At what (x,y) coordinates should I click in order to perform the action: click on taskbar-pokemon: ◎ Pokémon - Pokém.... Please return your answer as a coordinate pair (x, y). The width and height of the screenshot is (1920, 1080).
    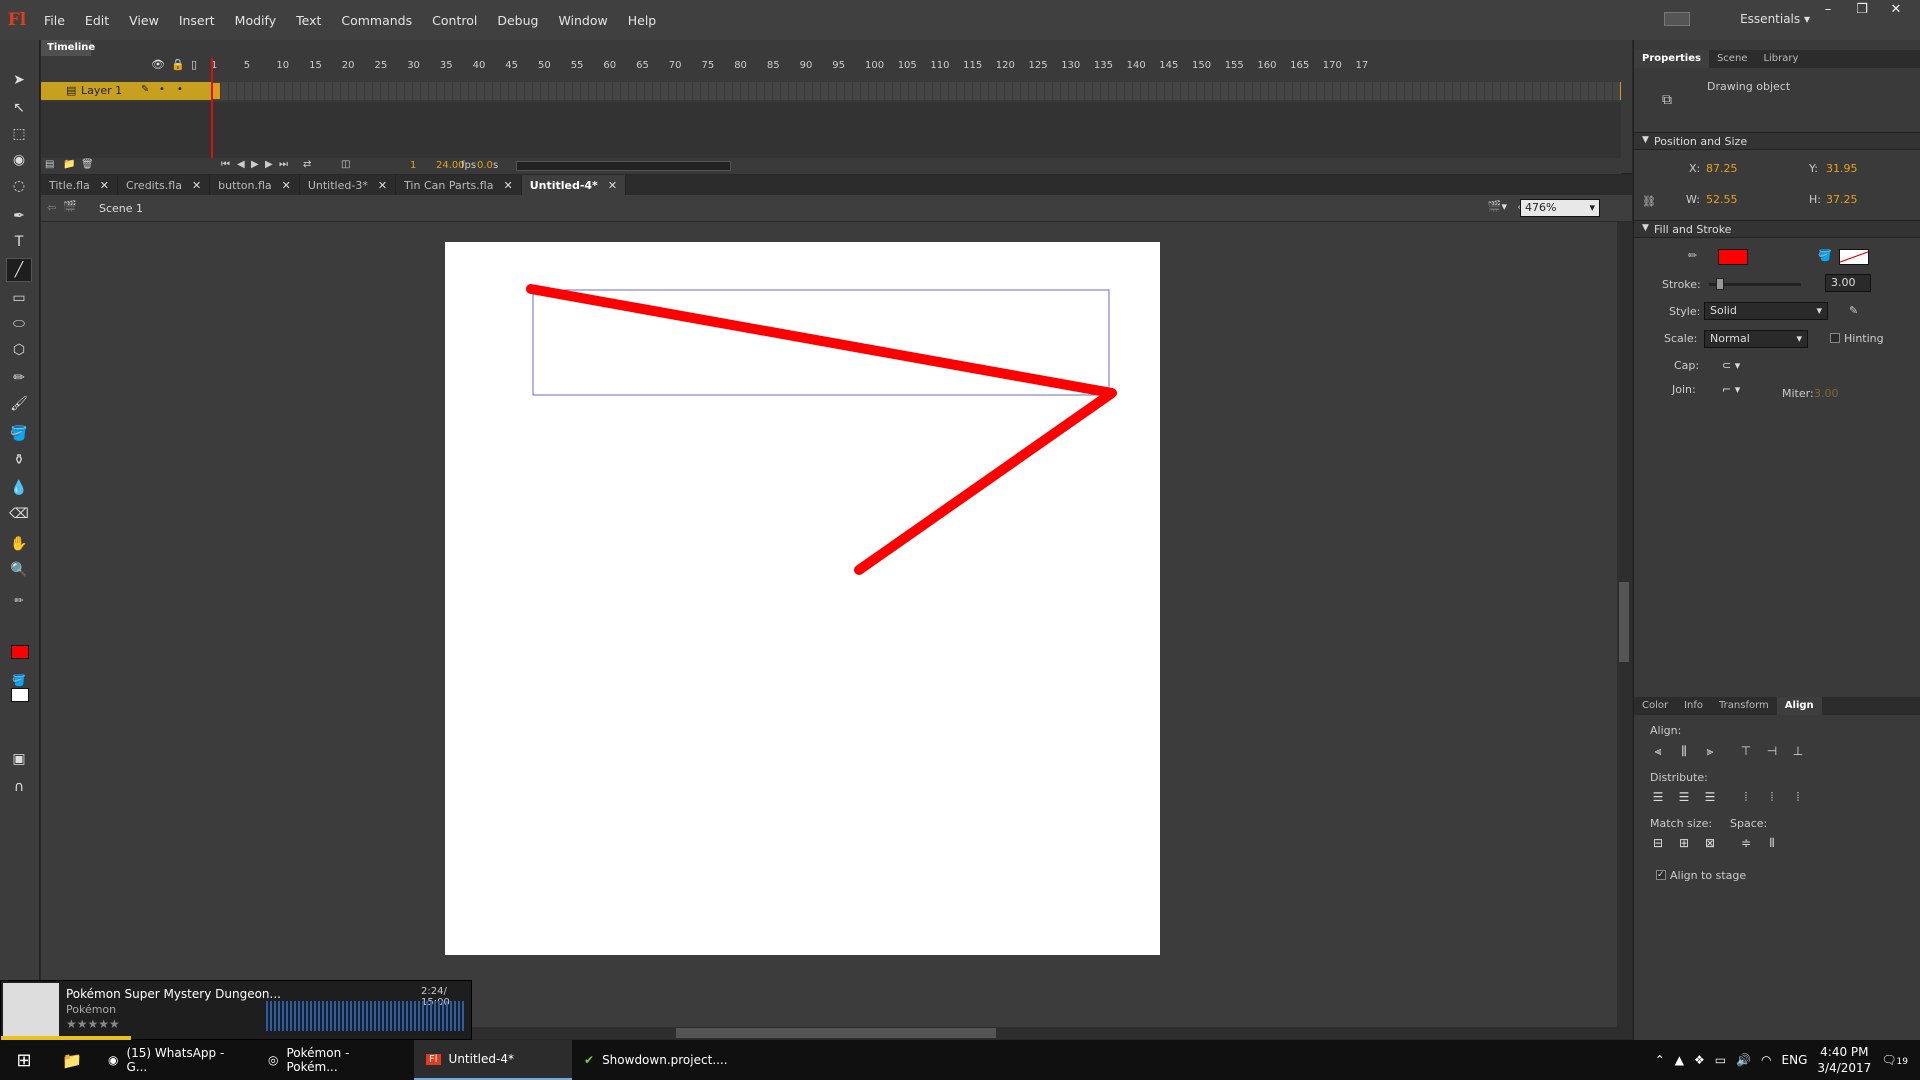
    Looking at the image, I should click on (335, 1060).